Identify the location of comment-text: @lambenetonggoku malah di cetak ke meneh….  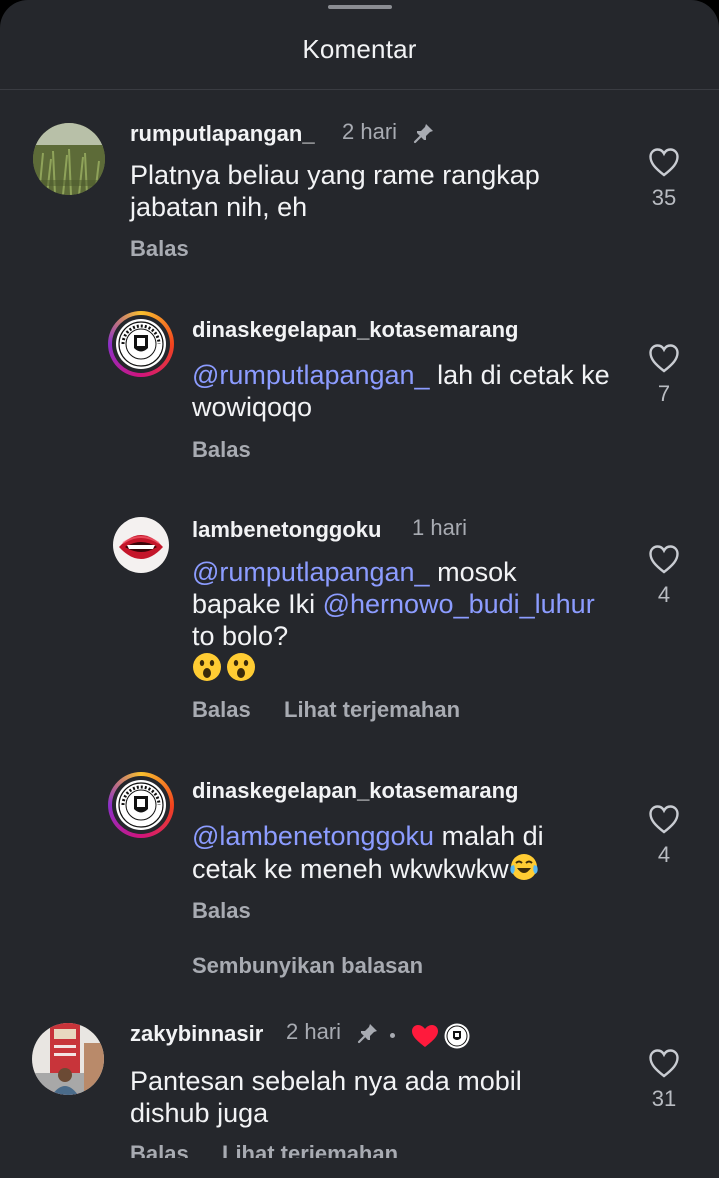
(402, 852).